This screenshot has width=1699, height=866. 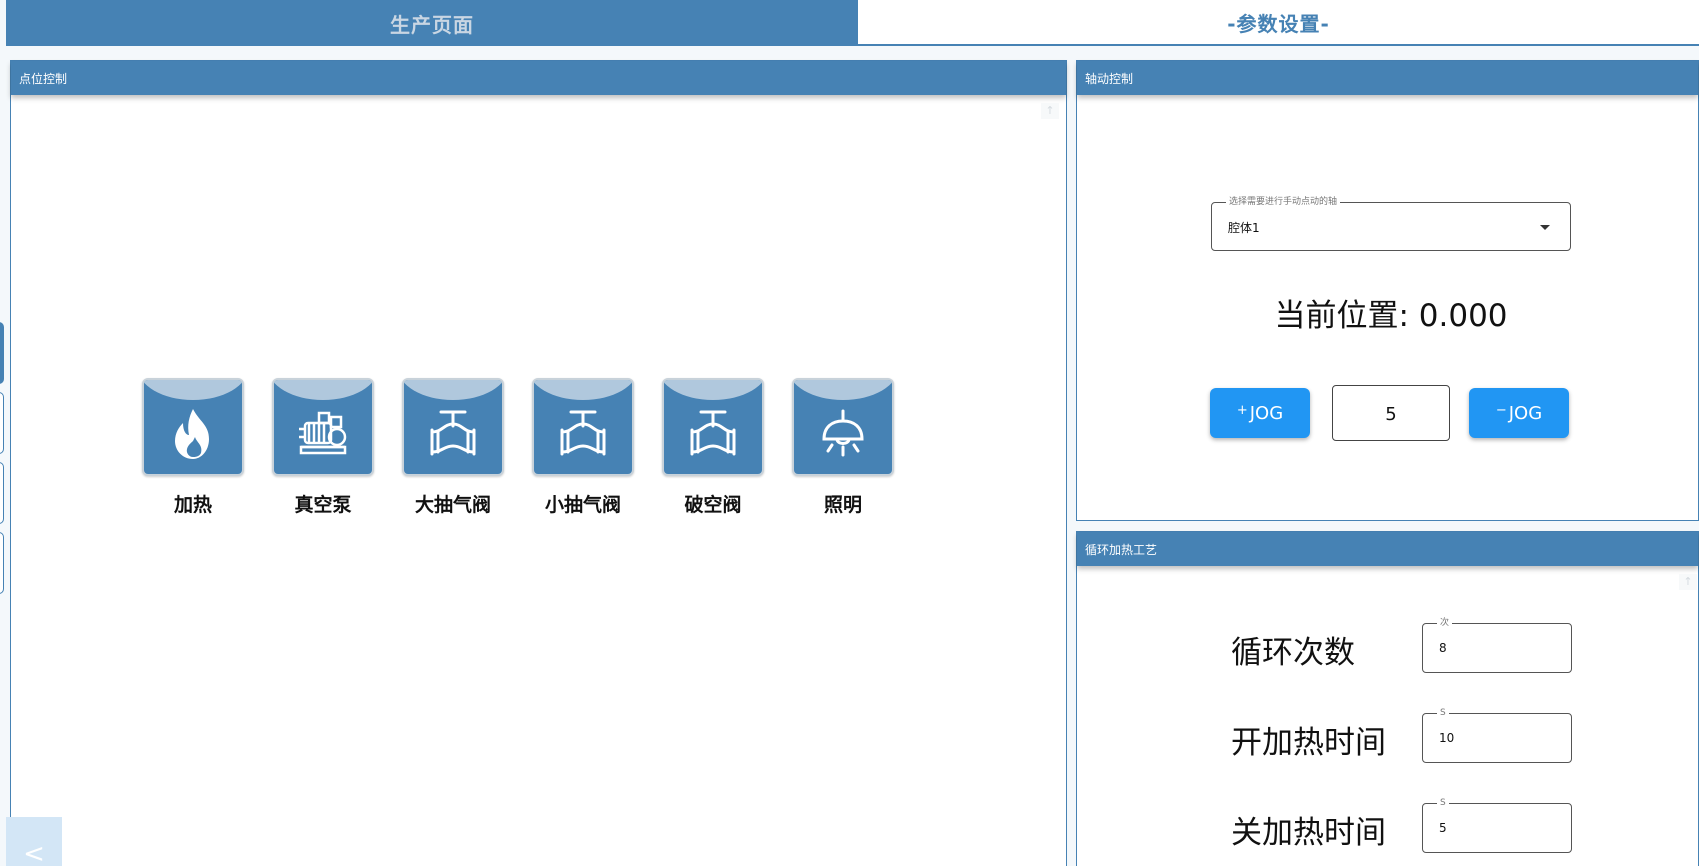 What do you see at coordinates (323, 505) in the screenshot?
I see `device-label: 真空泵` at bounding box center [323, 505].